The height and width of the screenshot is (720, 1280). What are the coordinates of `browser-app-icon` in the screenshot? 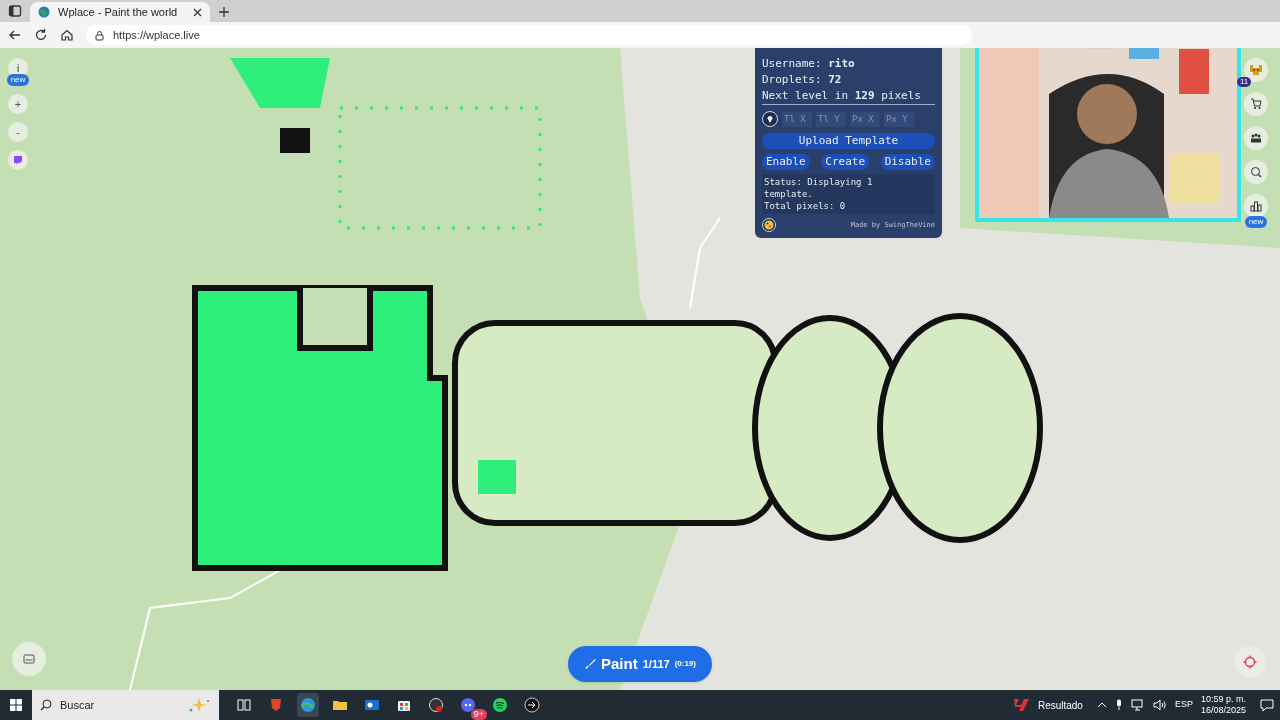 It's located at (308, 705).